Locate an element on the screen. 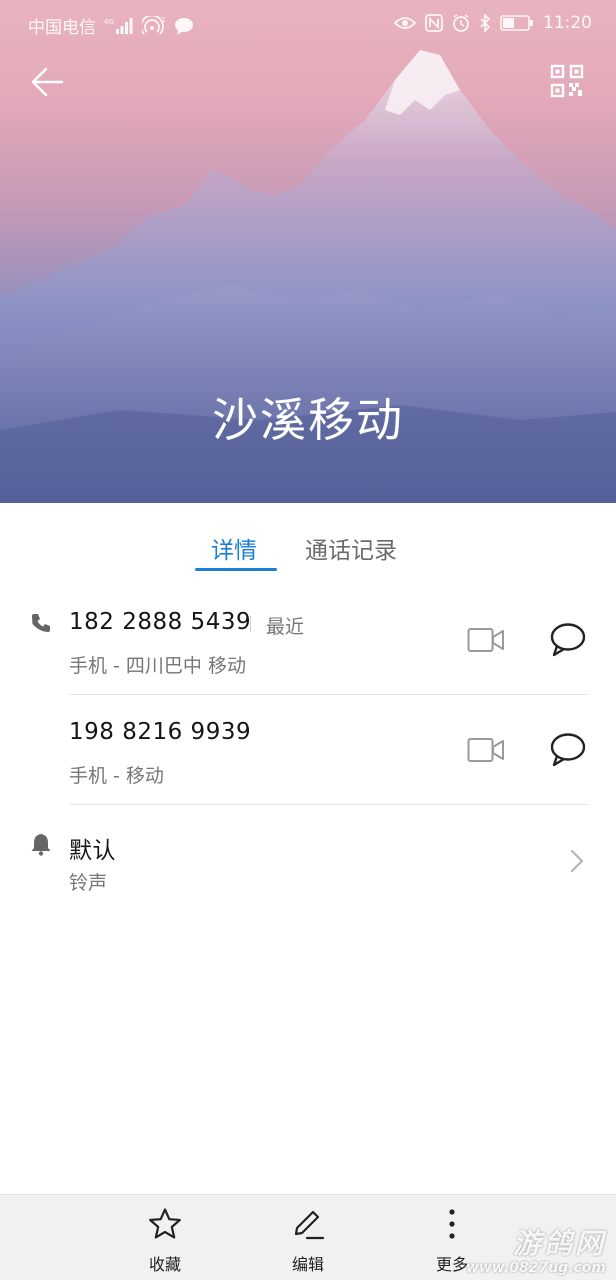 The image size is (616, 1280). pencil-icon is located at coordinates (309, 1225).